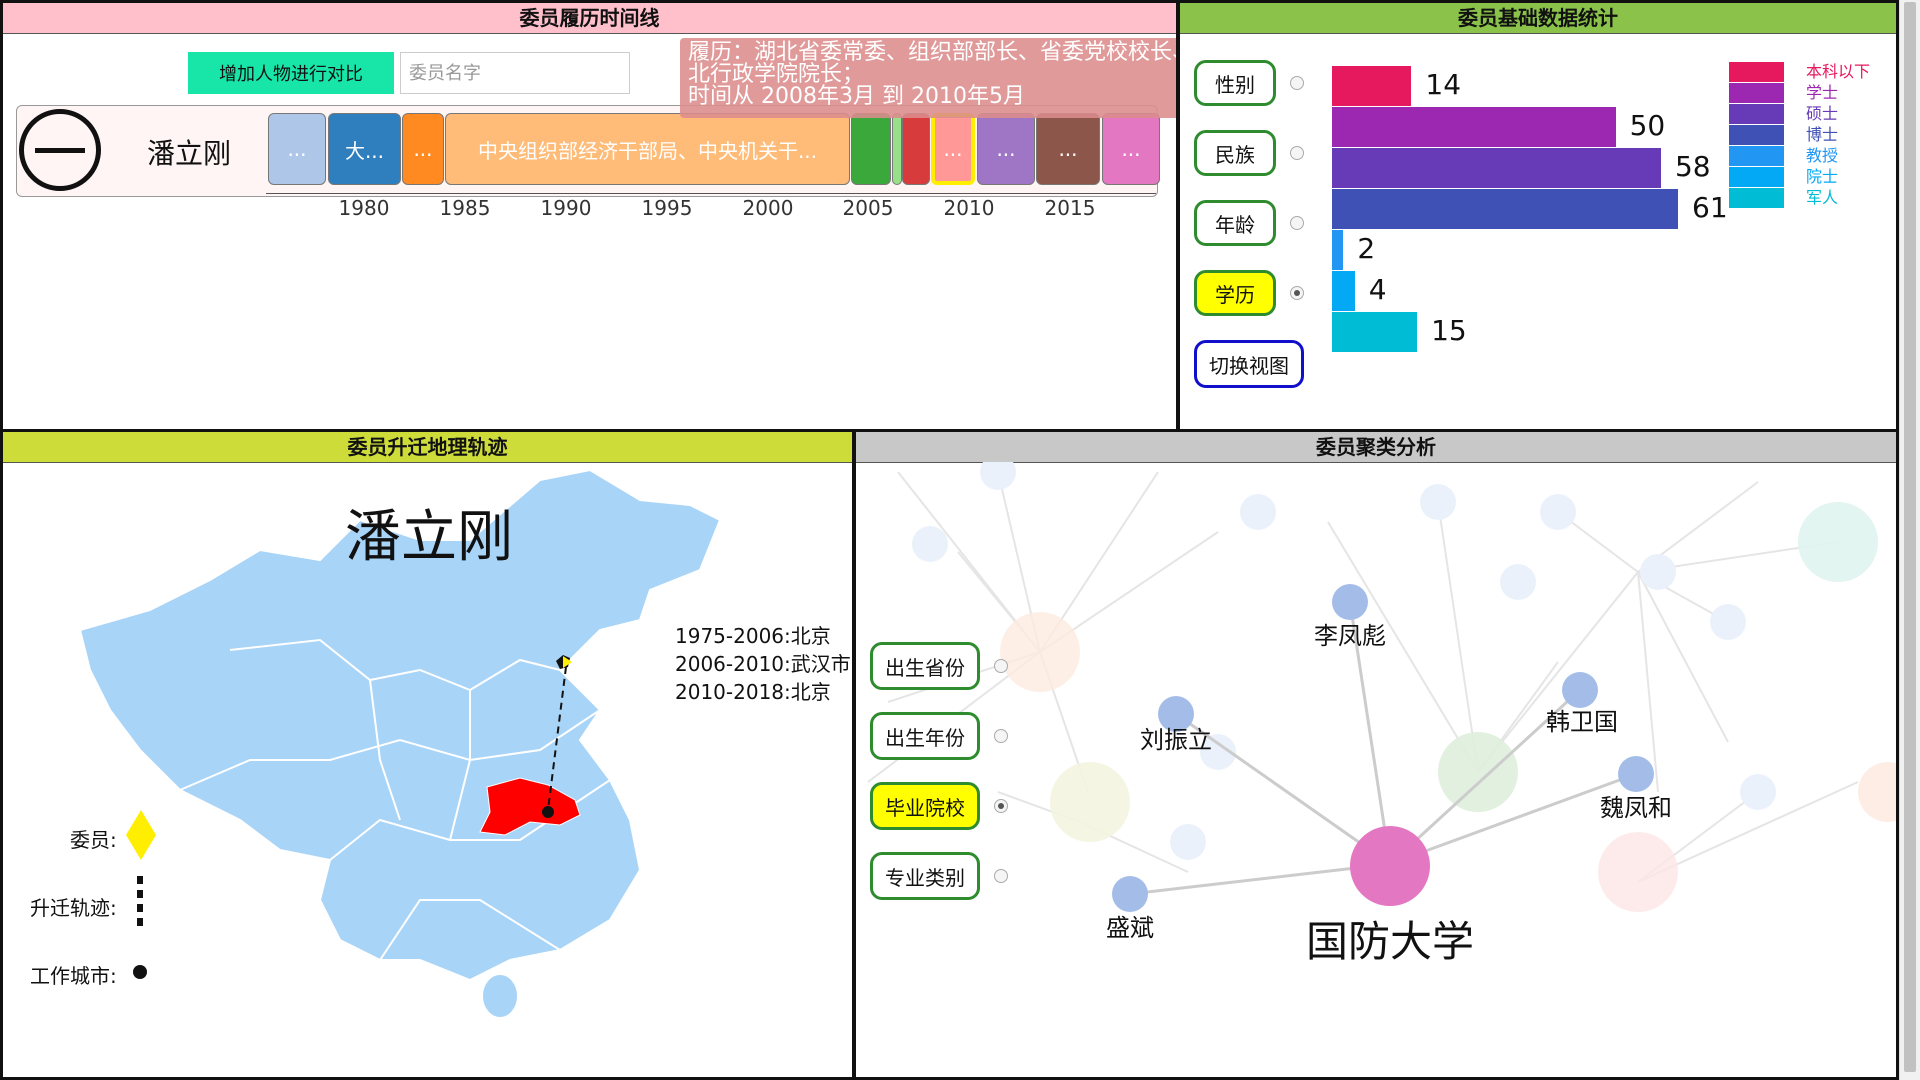 The height and width of the screenshot is (1080, 1920). What do you see at coordinates (667, 208) in the screenshot?
I see `axis-tick-label: 1995` at bounding box center [667, 208].